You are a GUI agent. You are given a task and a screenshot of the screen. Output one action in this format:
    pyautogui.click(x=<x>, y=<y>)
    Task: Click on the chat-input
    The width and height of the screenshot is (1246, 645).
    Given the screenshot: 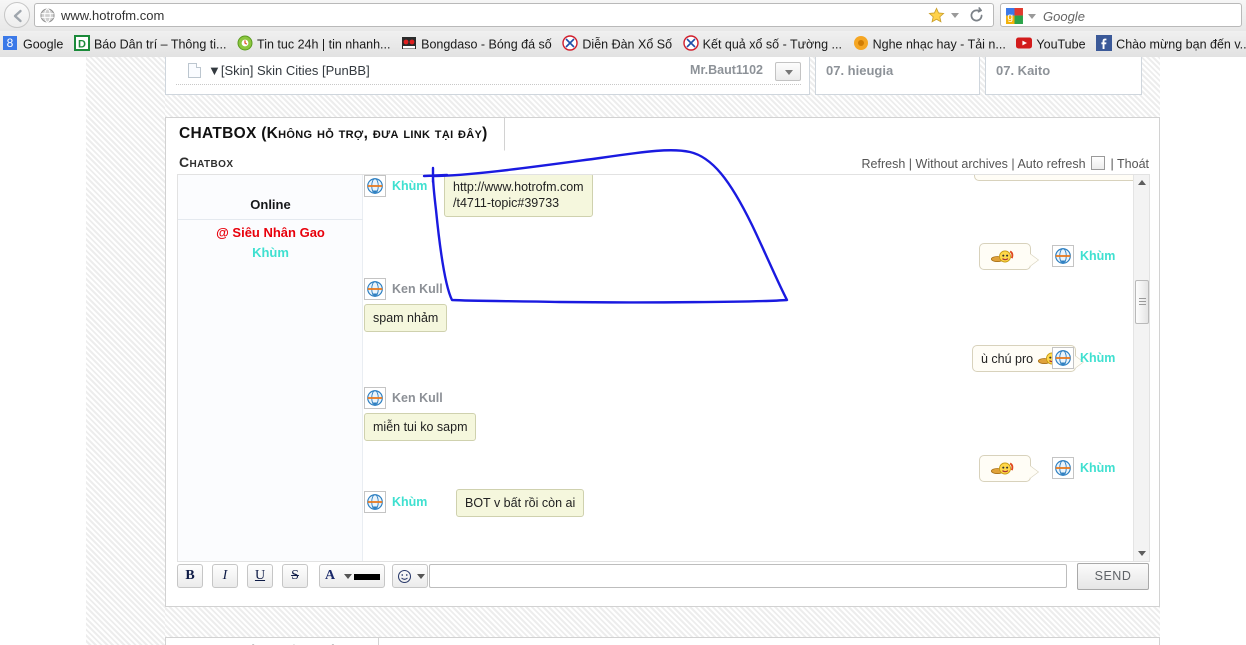 What is the action you would take?
    pyautogui.click(x=748, y=576)
    